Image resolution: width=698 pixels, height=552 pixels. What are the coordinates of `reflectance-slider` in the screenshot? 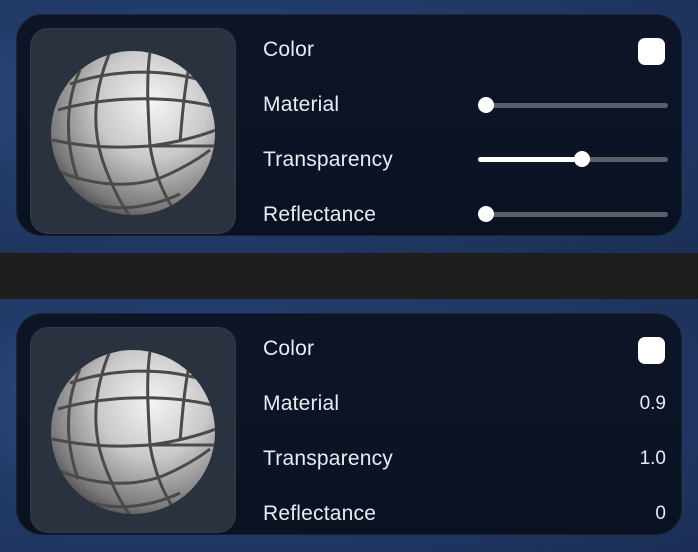 It's located at (573, 214).